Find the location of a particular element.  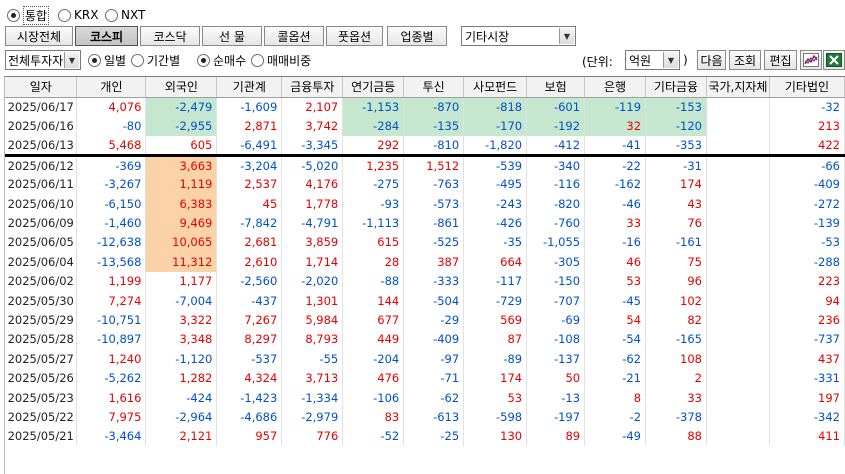

column-header: 외국인 is located at coordinates (181, 87).